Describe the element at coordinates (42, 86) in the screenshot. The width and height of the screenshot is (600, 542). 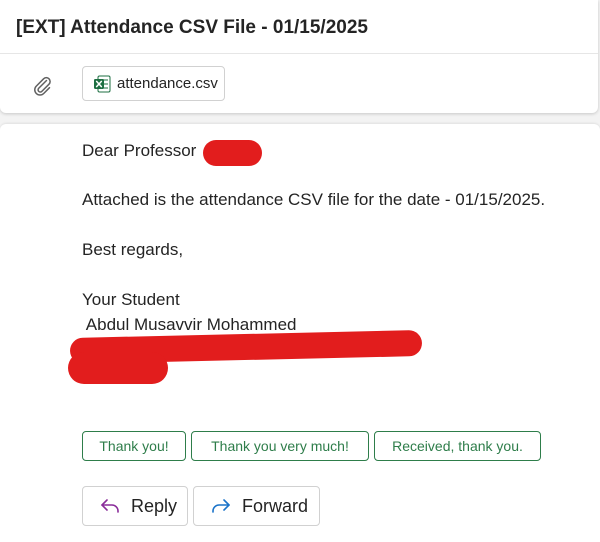
I see `paperclip-icon` at that location.